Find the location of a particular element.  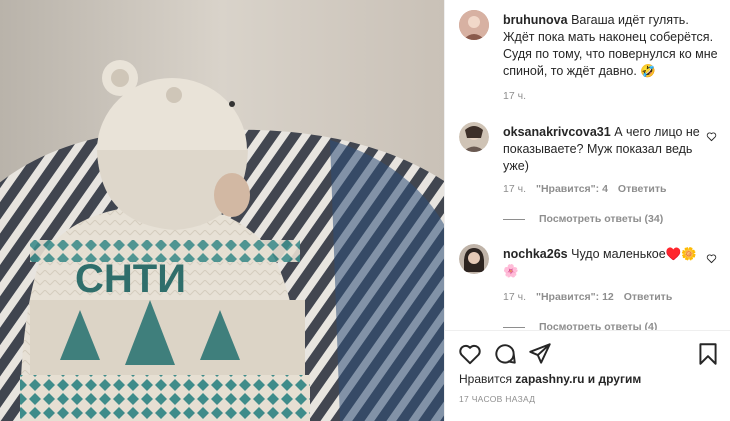

post-timestamp: 17 ЧАСОВ НАЗАД is located at coordinates (497, 399).